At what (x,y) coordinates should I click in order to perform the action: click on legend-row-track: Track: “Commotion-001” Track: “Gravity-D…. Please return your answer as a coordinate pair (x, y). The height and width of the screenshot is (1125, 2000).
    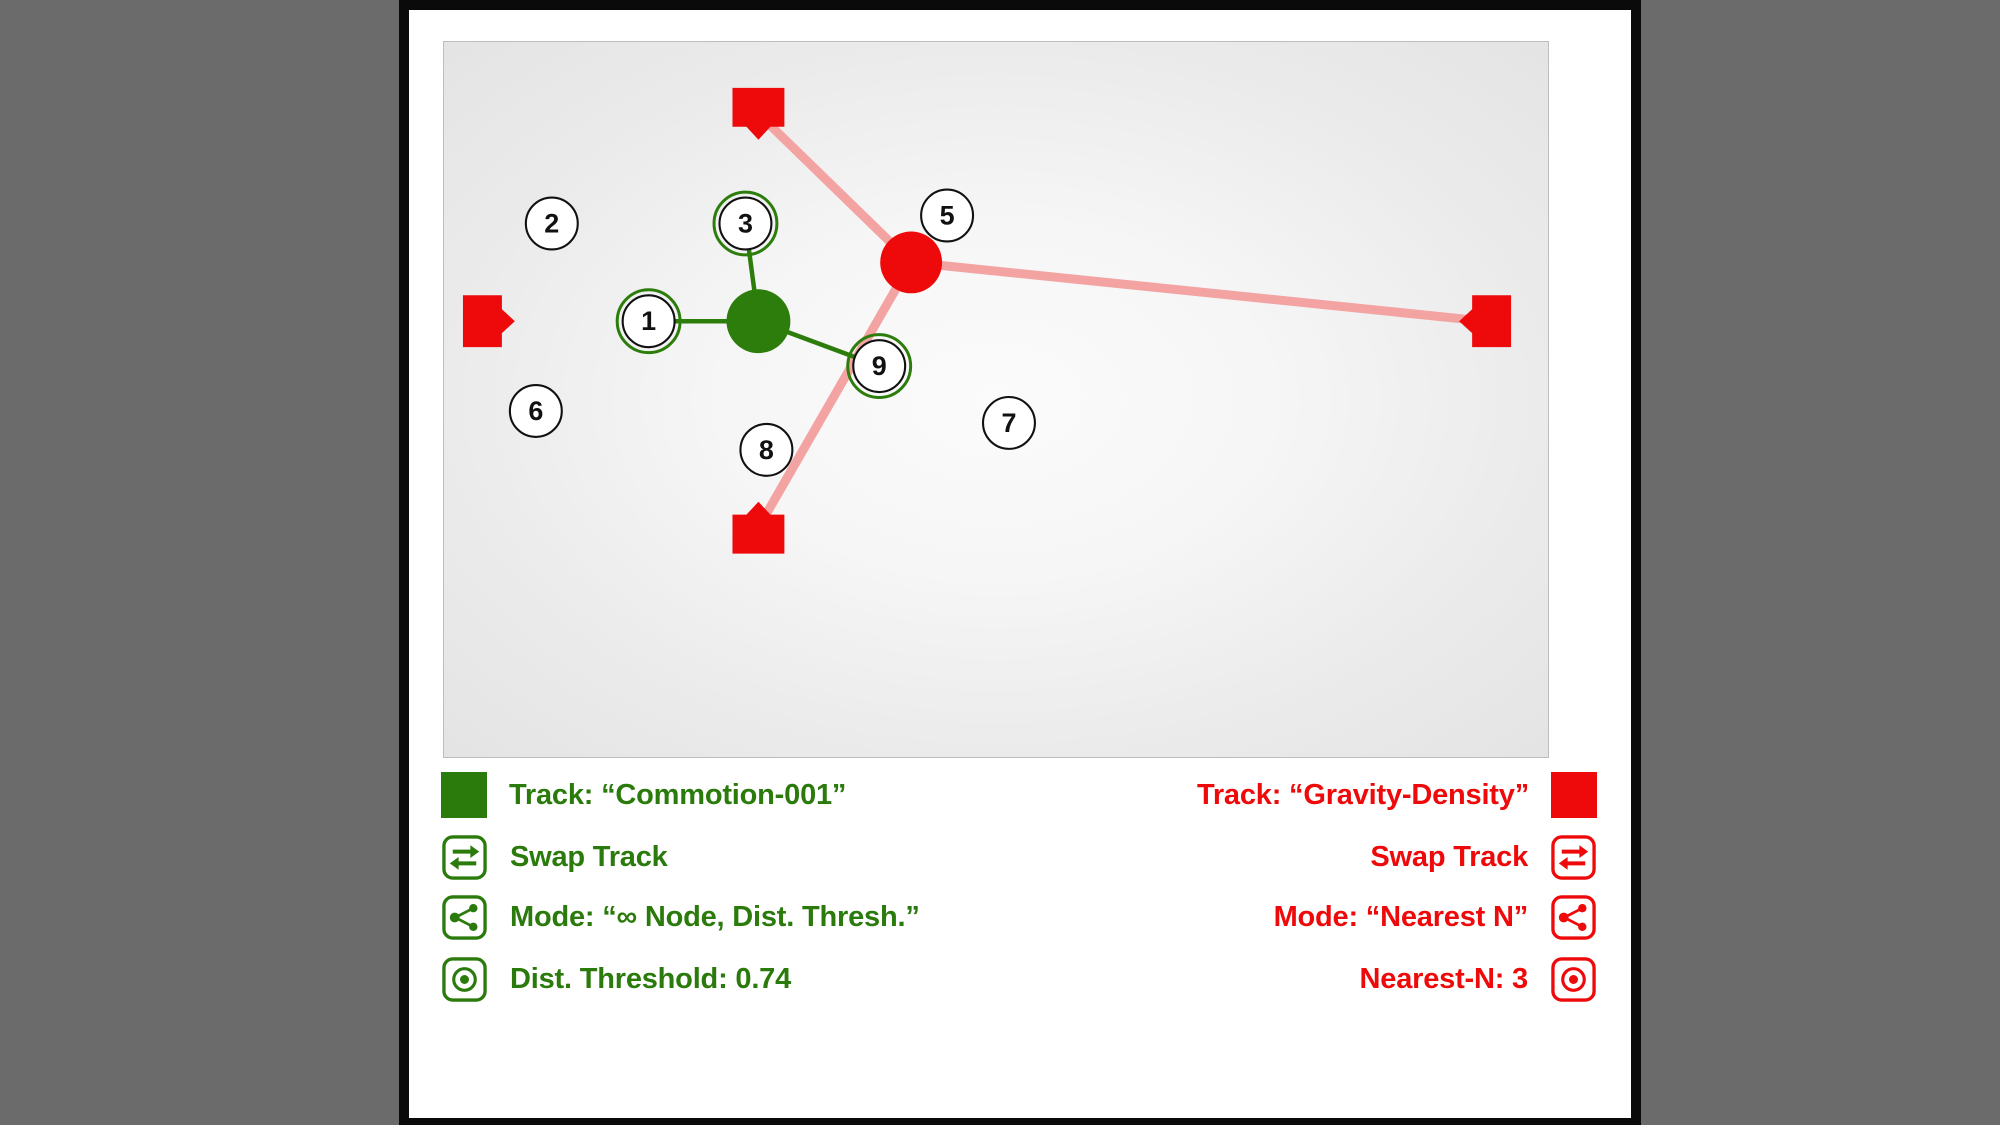
    Looking at the image, I should click on (1020, 795).